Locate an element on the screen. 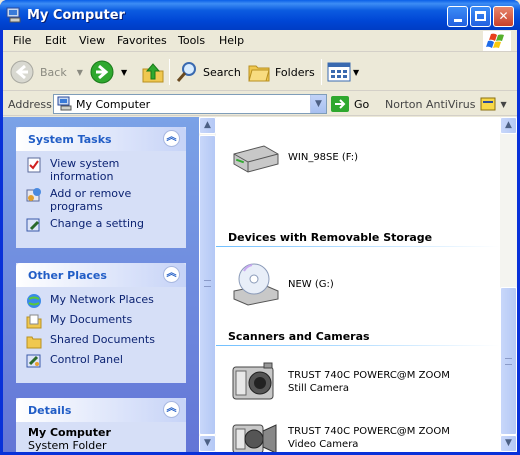 The image size is (520, 455). menu-file: File is located at coordinates (22, 40).